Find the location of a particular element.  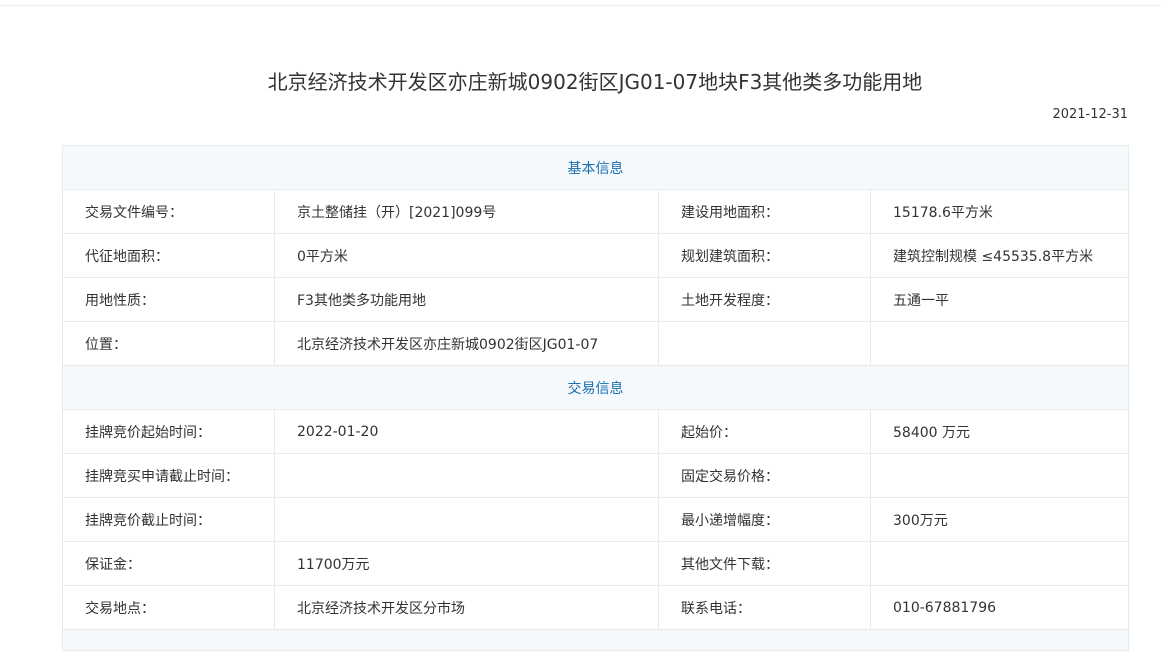

field-label: 用地性质： is located at coordinates (168, 299).